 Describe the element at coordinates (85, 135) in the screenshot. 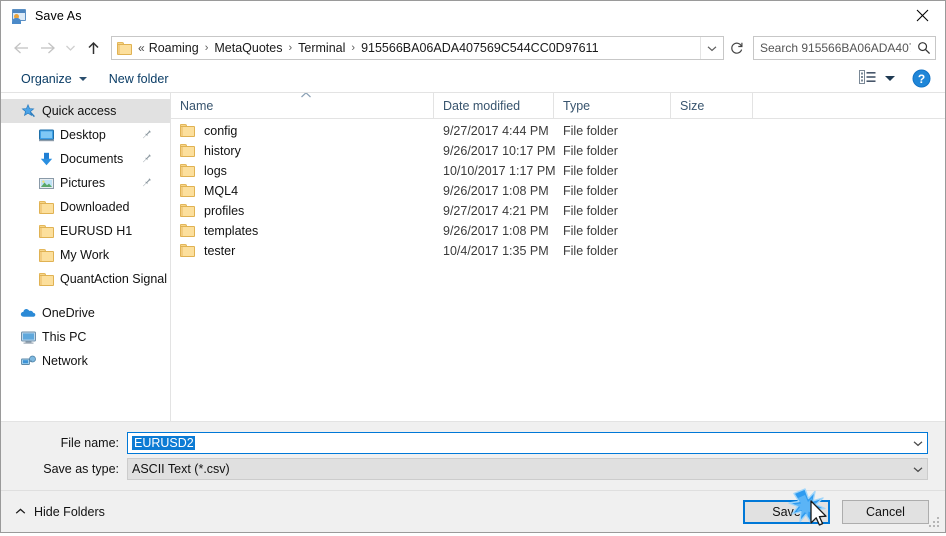

I see `sidebar-item-desktop: Desktop` at that location.